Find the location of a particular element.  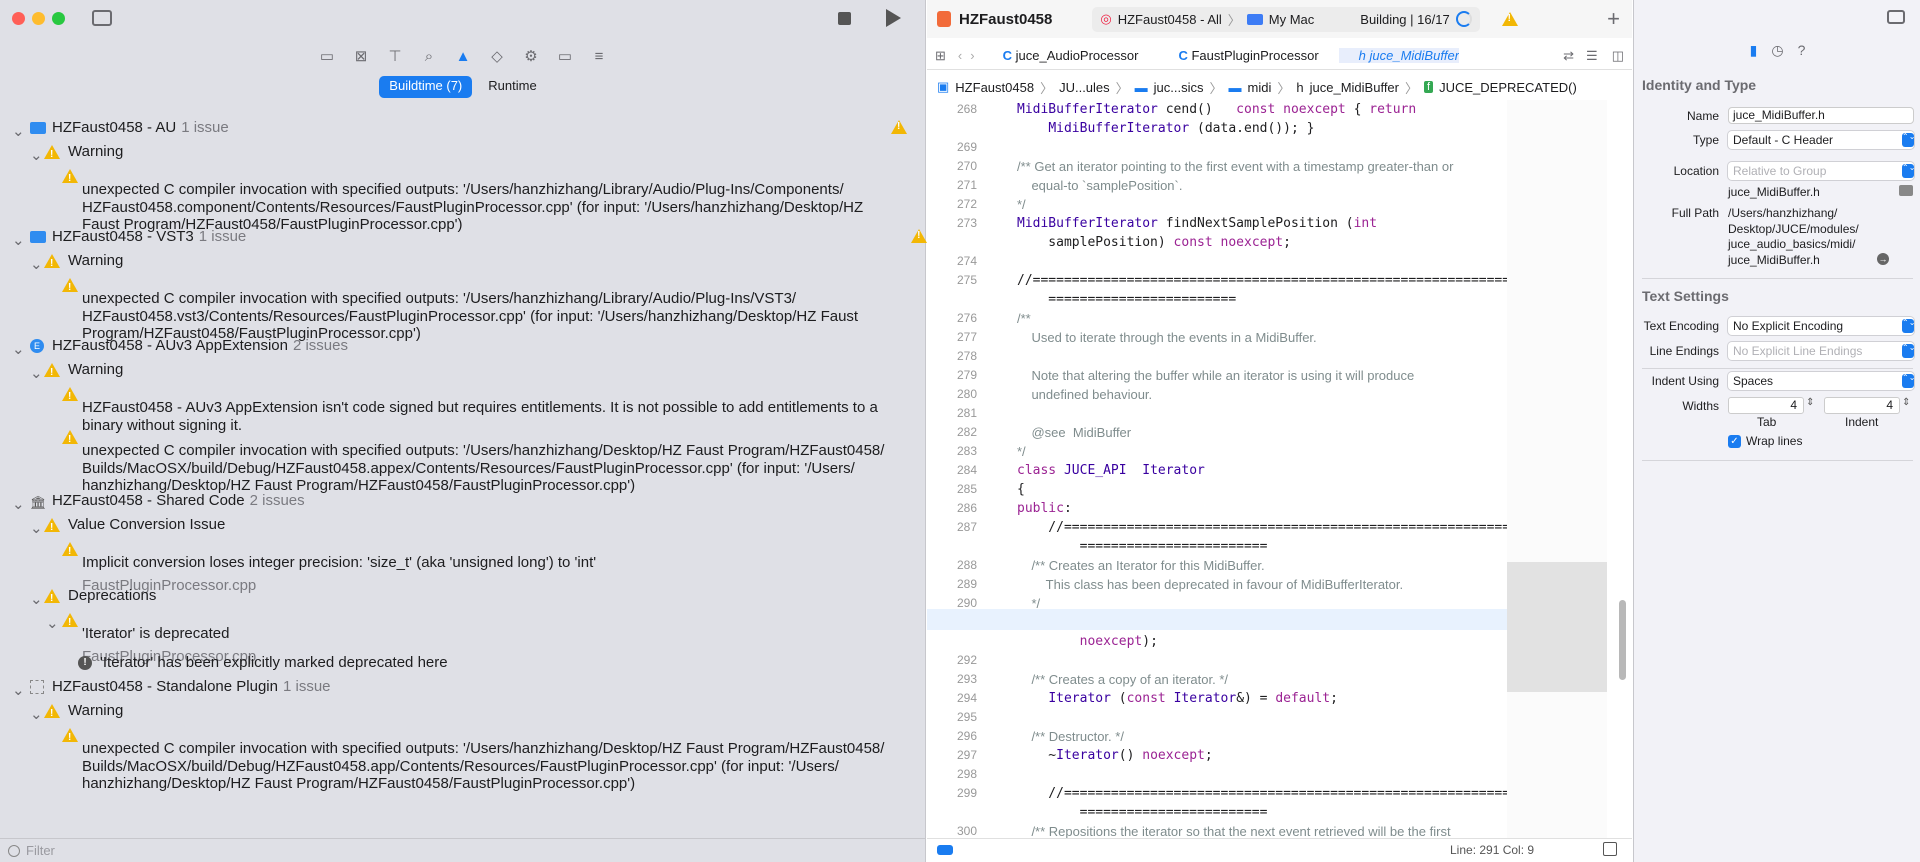

stop-button is located at coordinates (844, 18).